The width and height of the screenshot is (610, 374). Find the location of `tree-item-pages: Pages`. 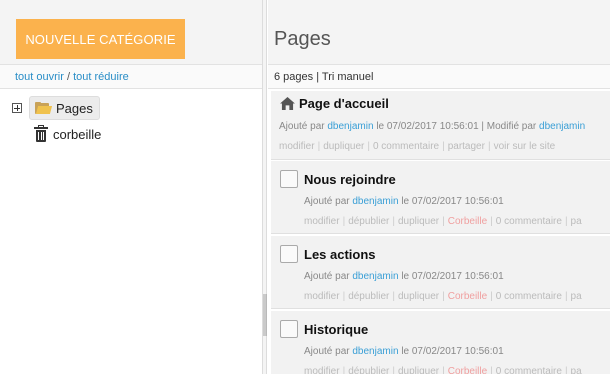

tree-item-pages: Pages is located at coordinates (64, 108).